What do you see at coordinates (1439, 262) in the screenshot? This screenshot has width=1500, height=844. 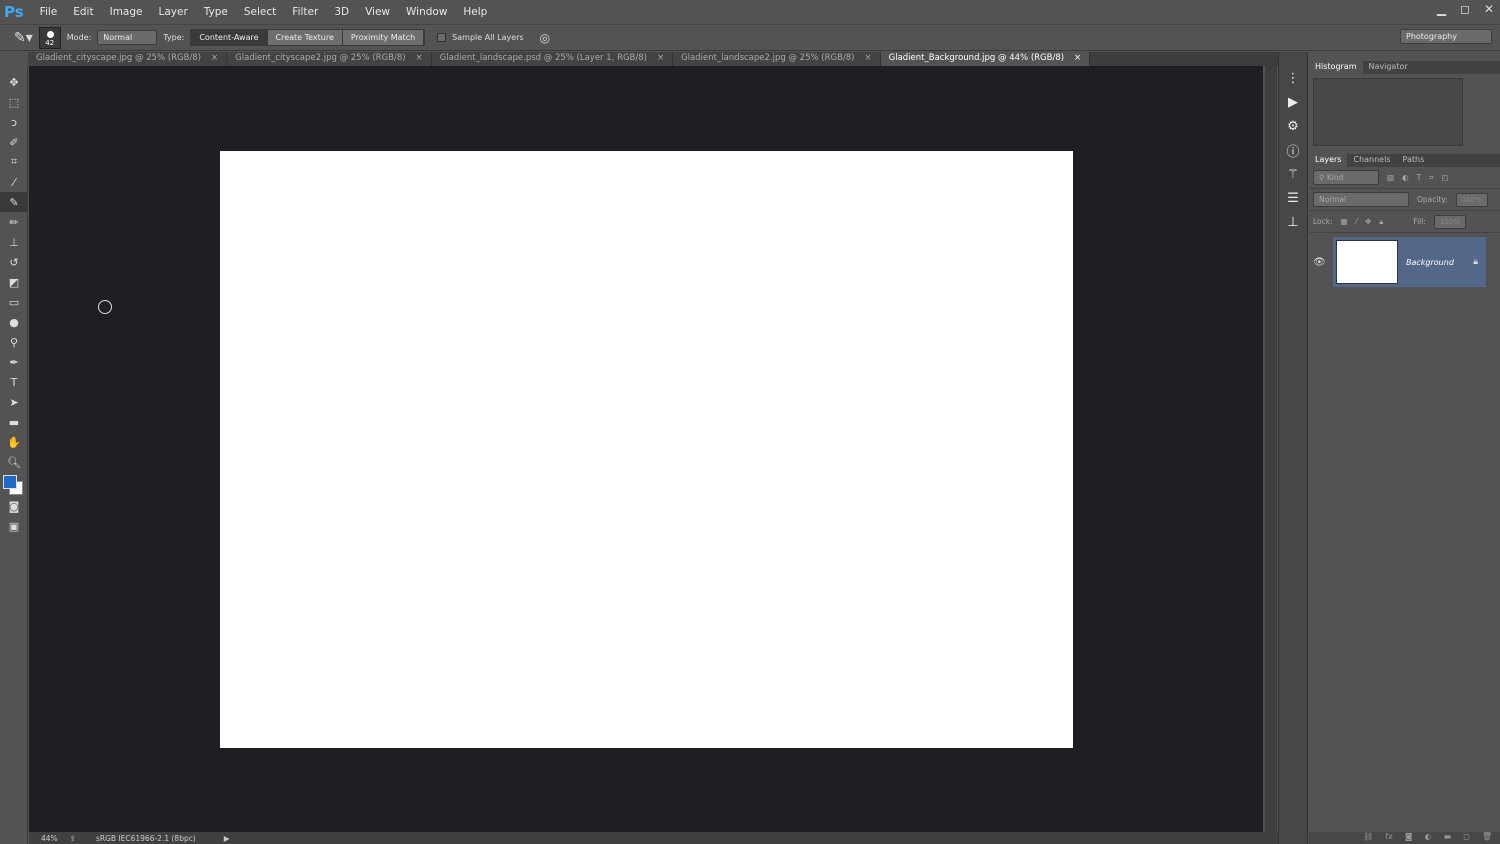 I see `layer-name: Background` at bounding box center [1439, 262].